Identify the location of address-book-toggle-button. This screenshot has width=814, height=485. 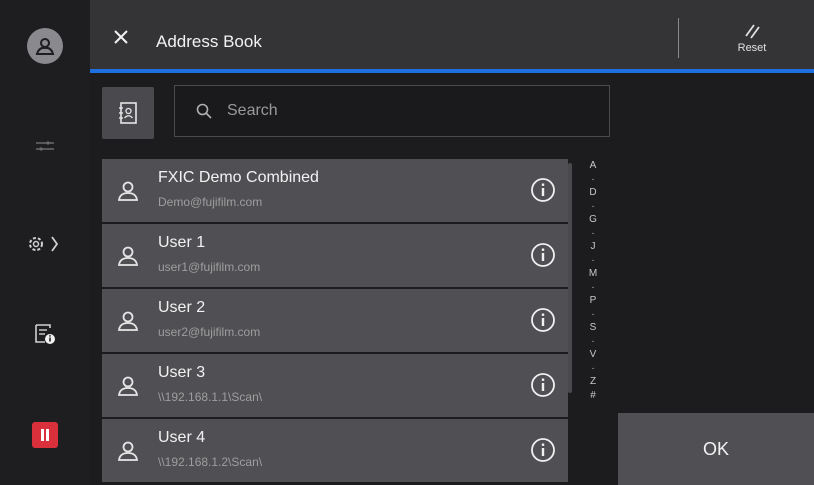
(128, 113).